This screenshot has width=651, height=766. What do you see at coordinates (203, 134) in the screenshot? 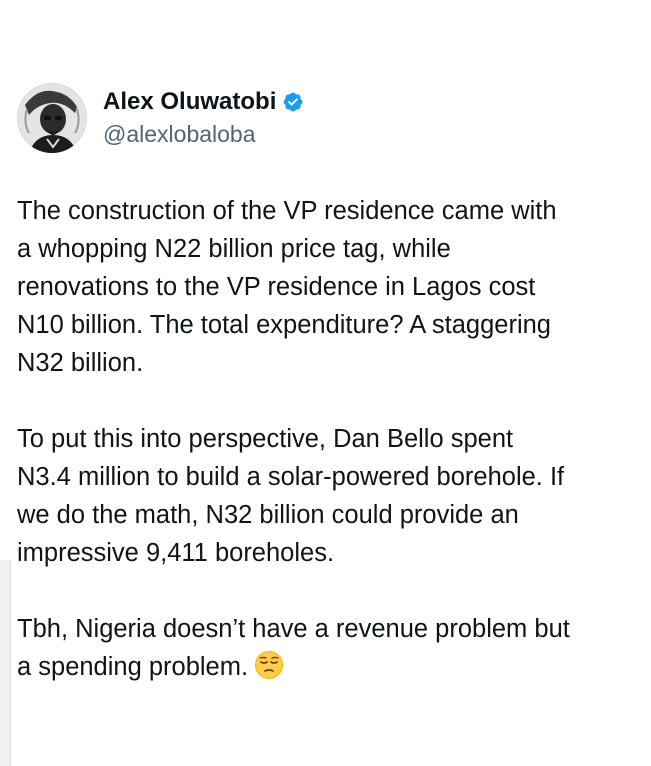
I see `author-handle: @alexlobaloba` at bounding box center [203, 134].